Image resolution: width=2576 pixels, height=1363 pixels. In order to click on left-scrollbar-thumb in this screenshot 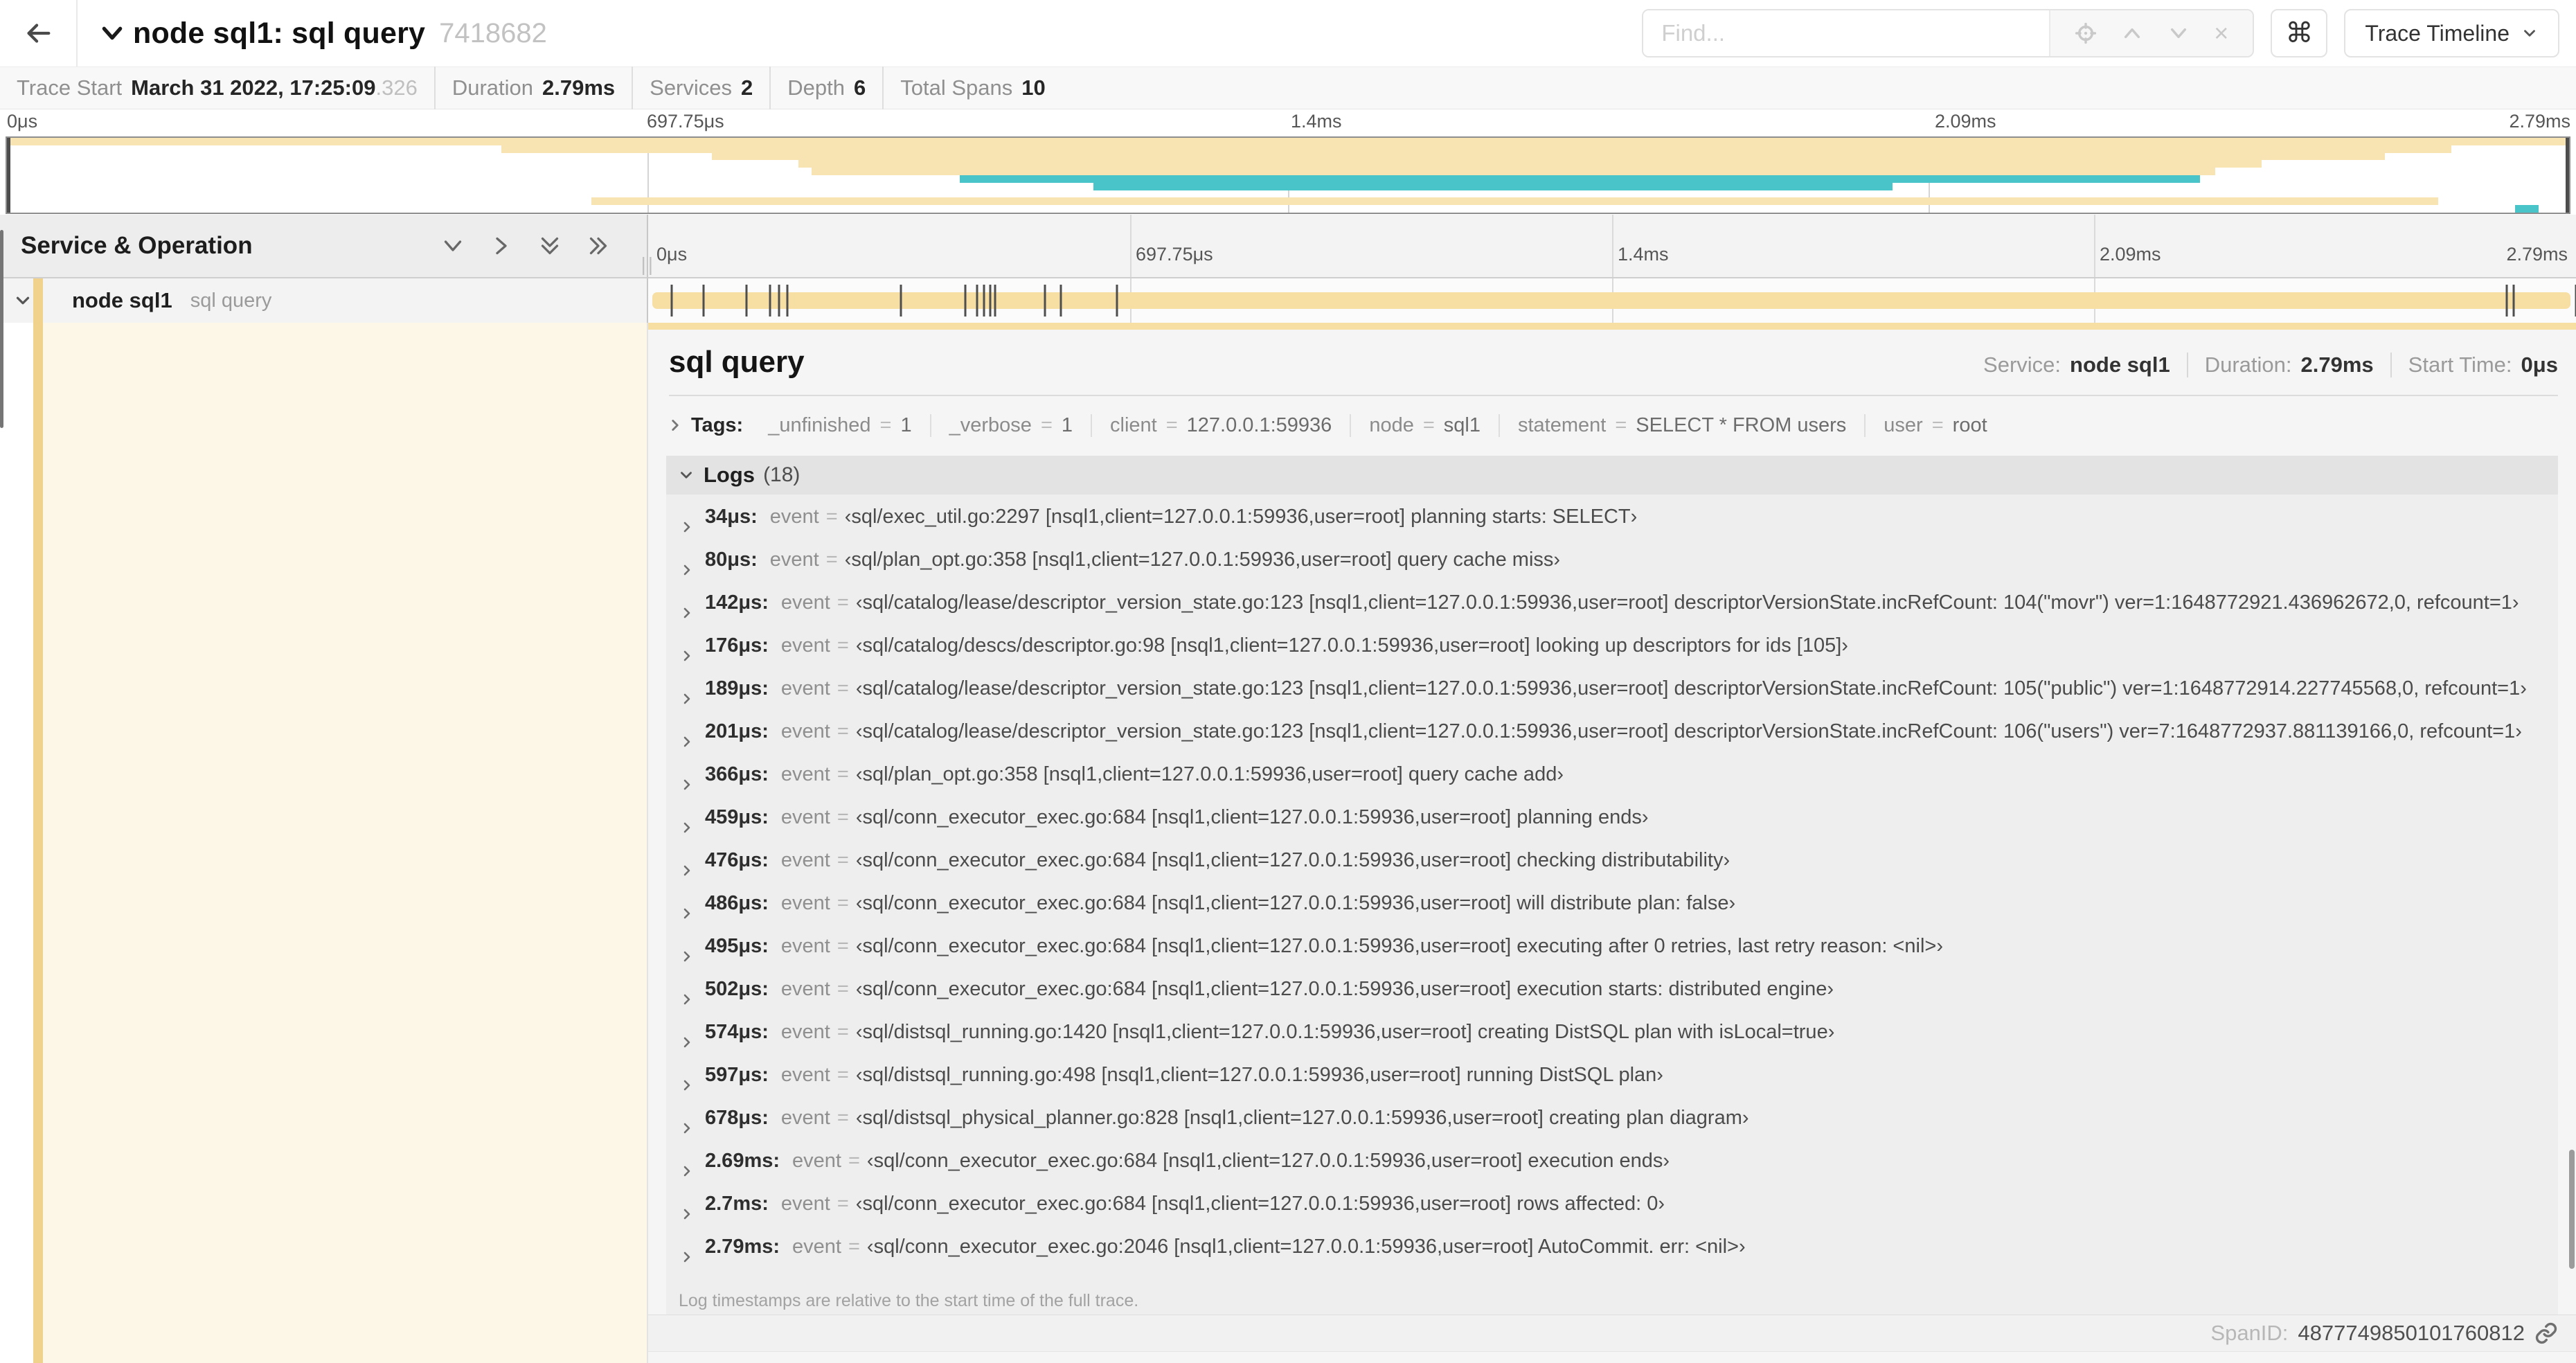, I will do `click(1, 329)`.